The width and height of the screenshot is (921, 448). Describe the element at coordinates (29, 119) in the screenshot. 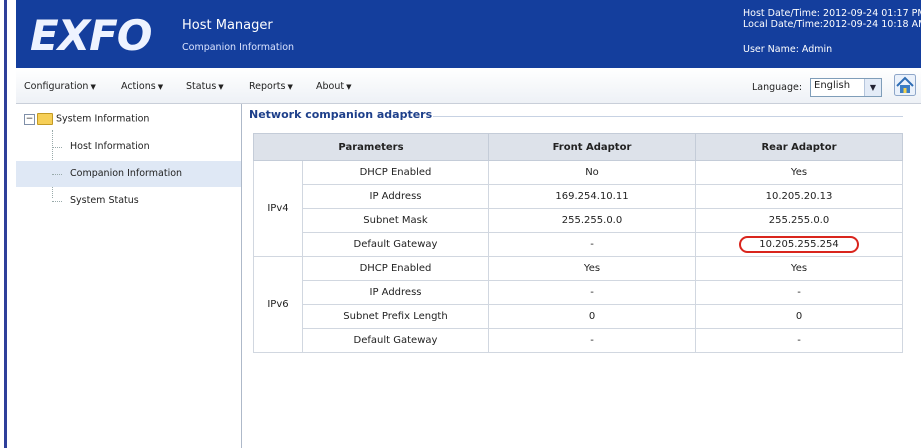

I see `collapse-icon: −` at that location.